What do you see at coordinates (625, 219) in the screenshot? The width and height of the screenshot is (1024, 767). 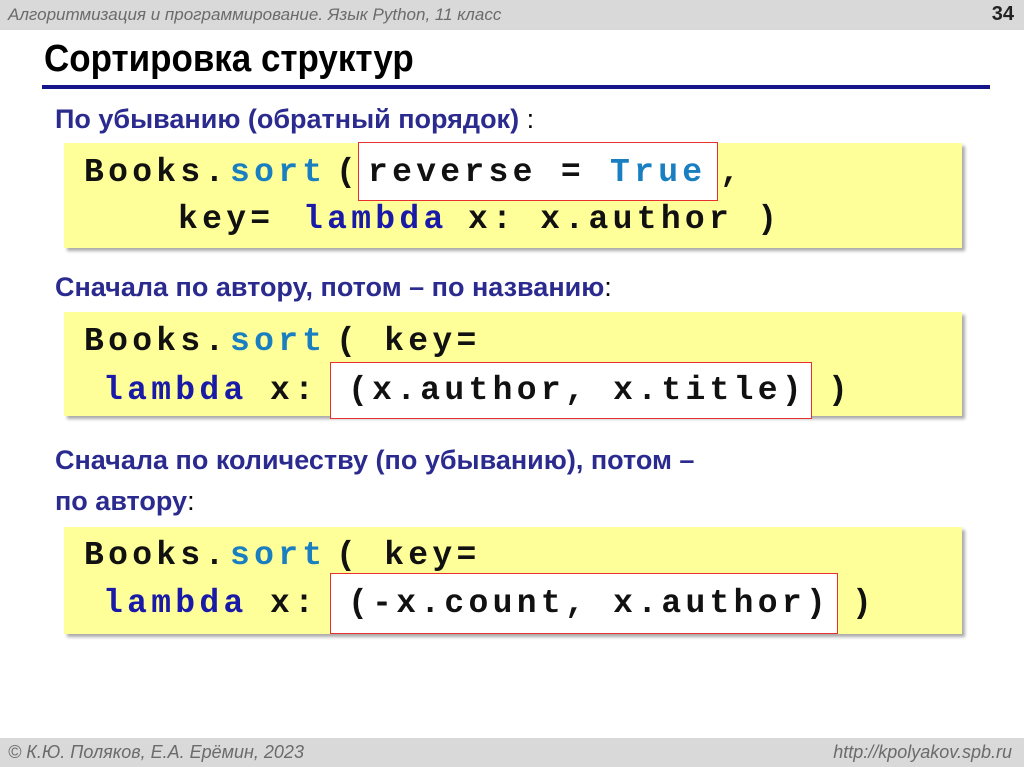 I see `code-rest: x: x.author )` at bounding box center [625, 219].